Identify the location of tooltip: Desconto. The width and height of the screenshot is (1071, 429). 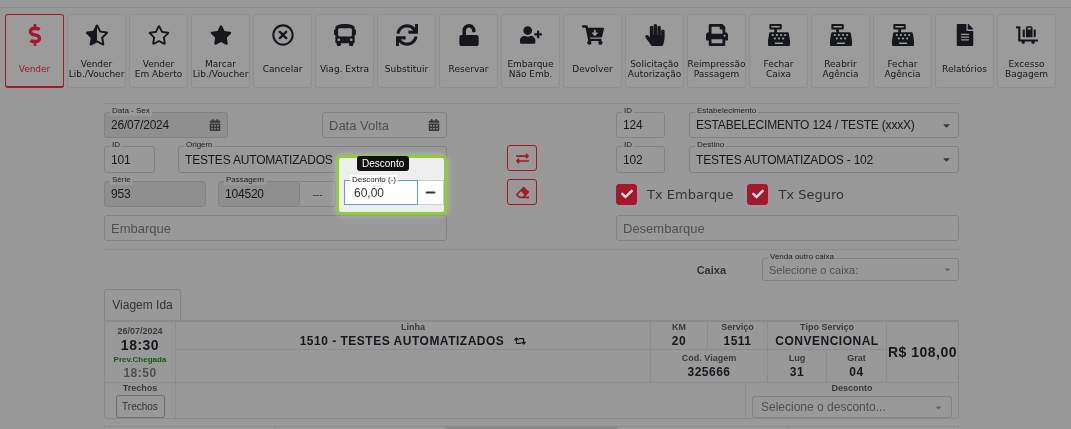
(383, 163).